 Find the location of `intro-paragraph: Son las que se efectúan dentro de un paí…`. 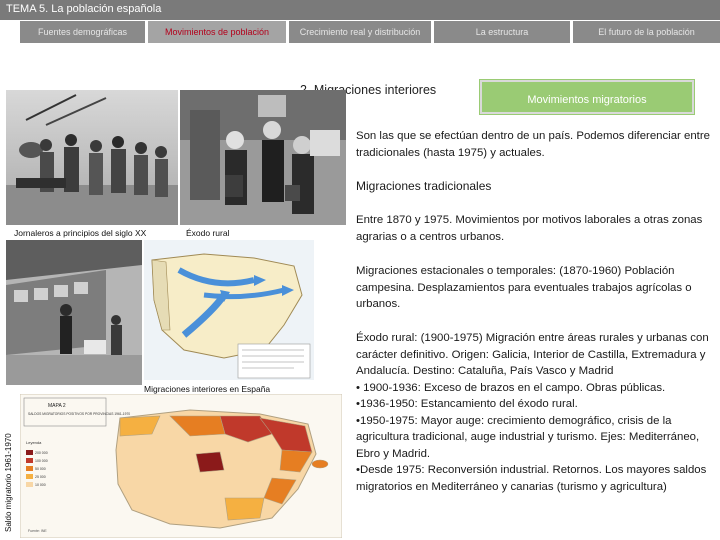

intro-paragraph: Son las que se efectúan dentro de un paí… is located at coordinates (533, 144).